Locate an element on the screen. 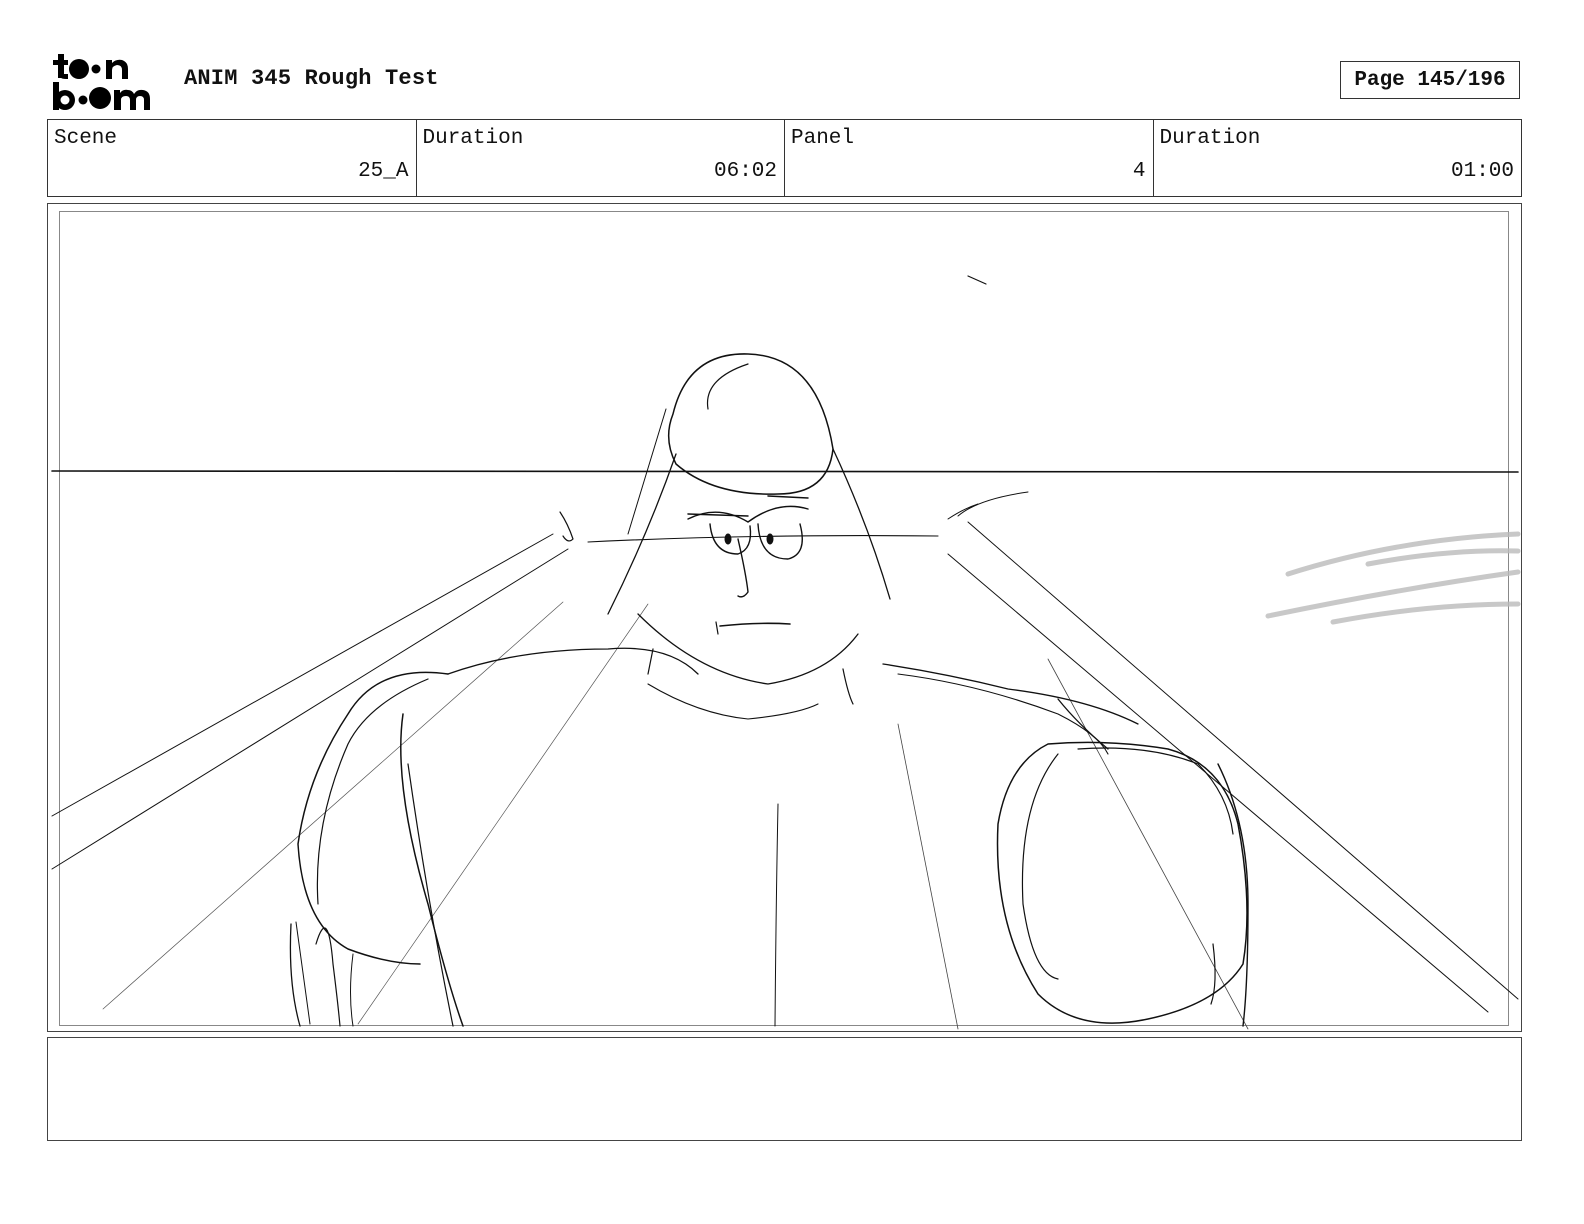  scene-label: Scene is located at coordinates (86, 138).